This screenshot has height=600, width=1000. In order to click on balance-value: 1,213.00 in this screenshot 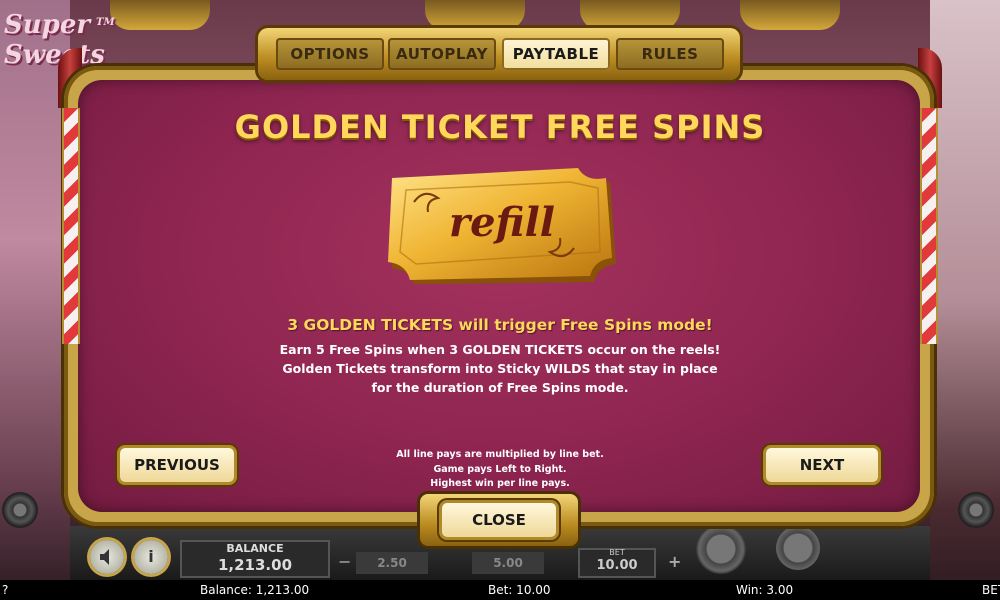, I will do `click(255, 565)`.